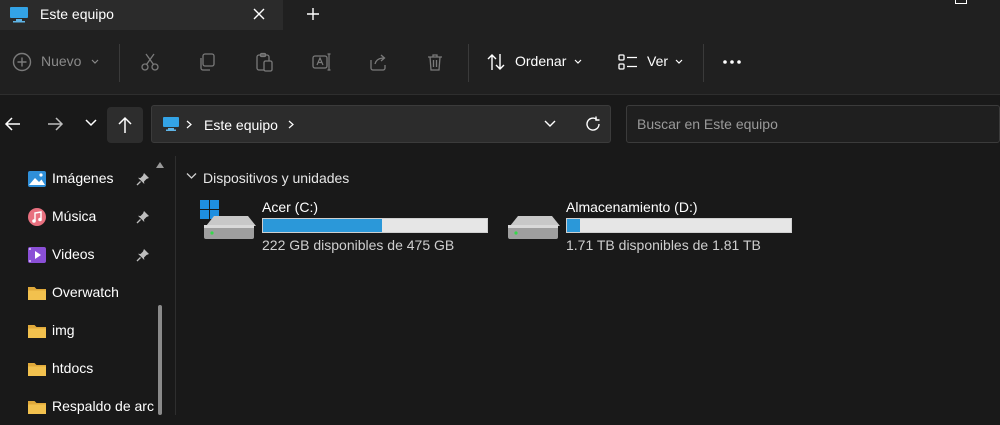  I want to click on drive-free-space: 1.71 TB disponibles de 1.81 TB, so click(663, 245).